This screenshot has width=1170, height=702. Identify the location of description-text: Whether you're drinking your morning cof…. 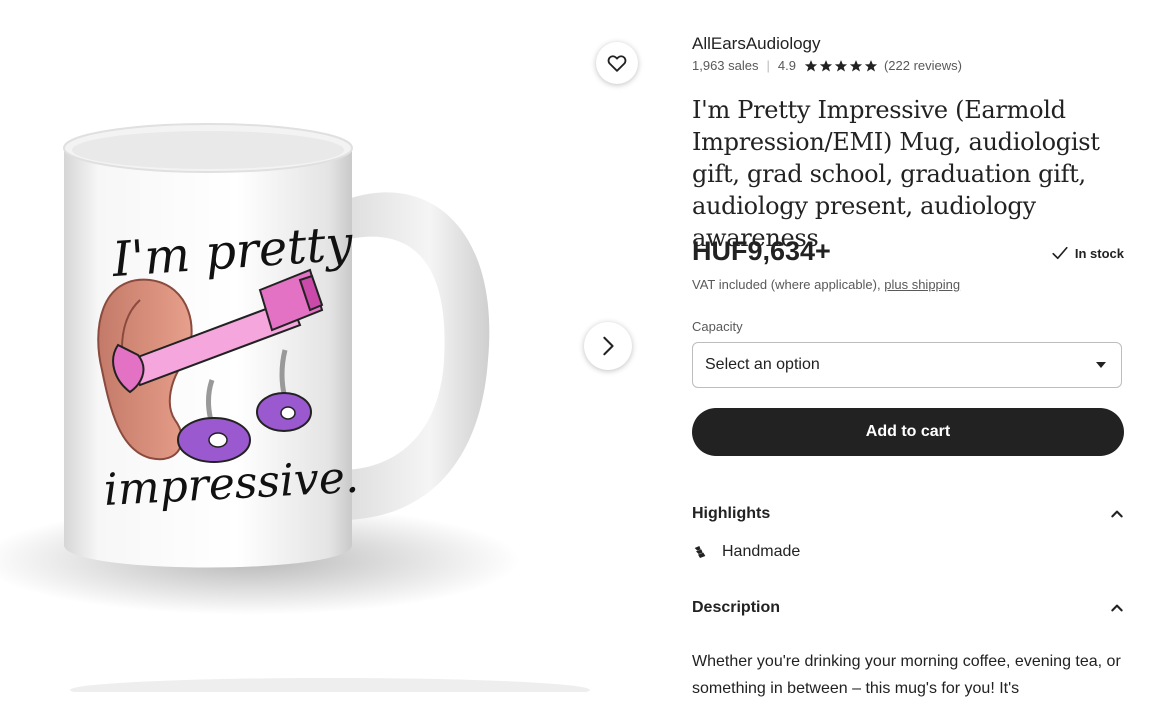
(906, 675).